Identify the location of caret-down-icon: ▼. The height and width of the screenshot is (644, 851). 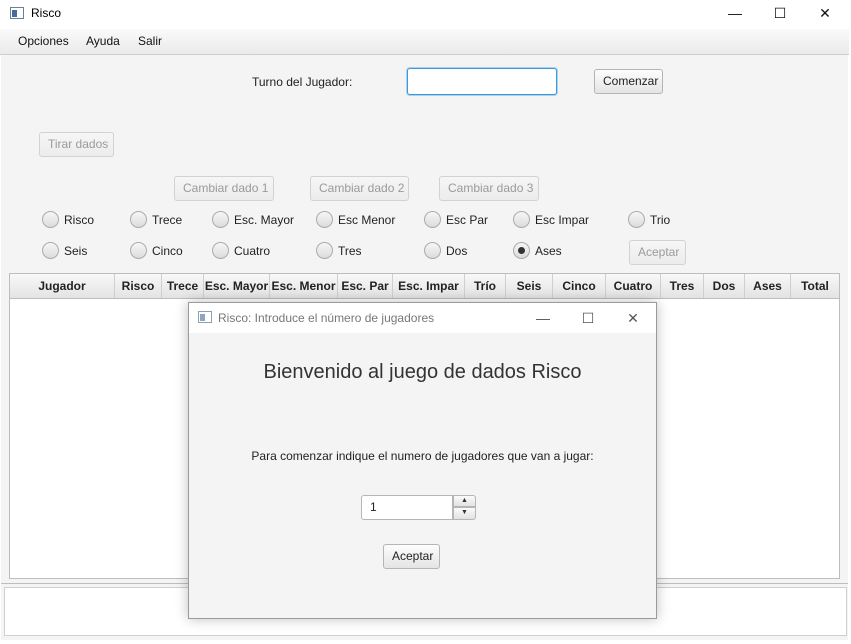
(464, 512).